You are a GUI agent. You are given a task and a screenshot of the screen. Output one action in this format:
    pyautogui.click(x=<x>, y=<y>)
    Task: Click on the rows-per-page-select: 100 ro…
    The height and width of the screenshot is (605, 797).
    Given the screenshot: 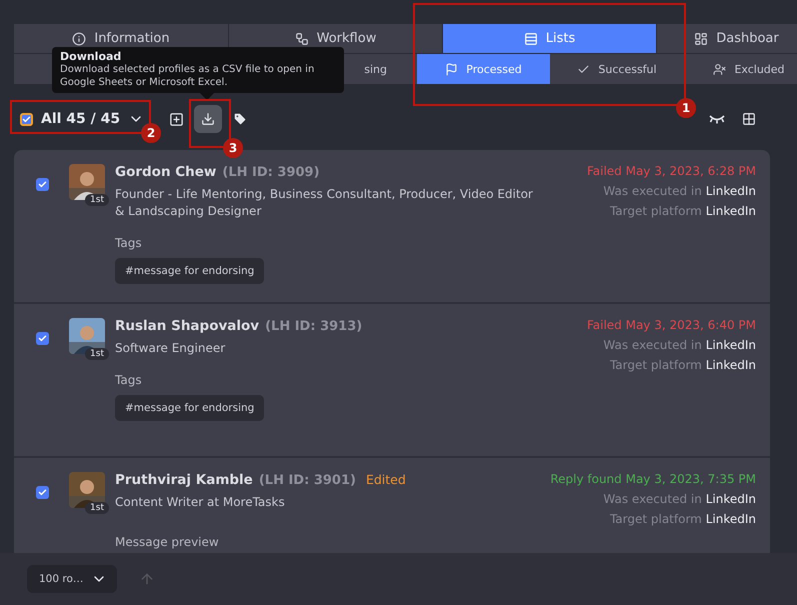 What is the action you would take?
    pyautogui.click(x=72, y=579)
    